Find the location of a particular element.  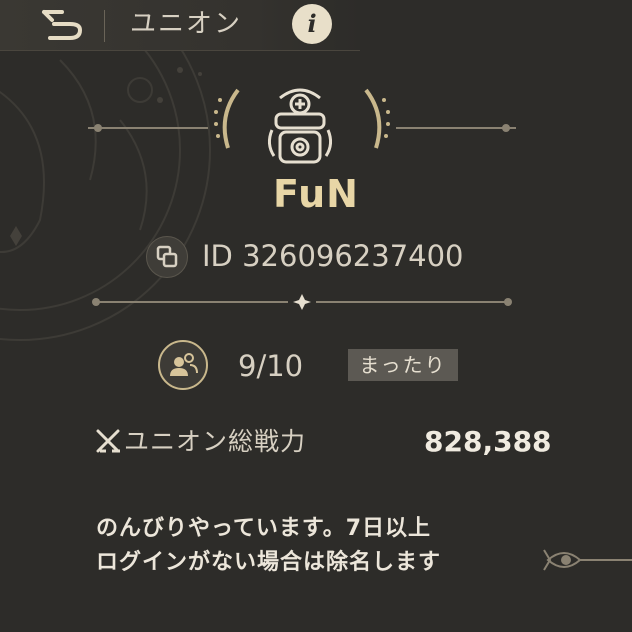

header-bar: ユニオン i is located at coordinates (180, 25).